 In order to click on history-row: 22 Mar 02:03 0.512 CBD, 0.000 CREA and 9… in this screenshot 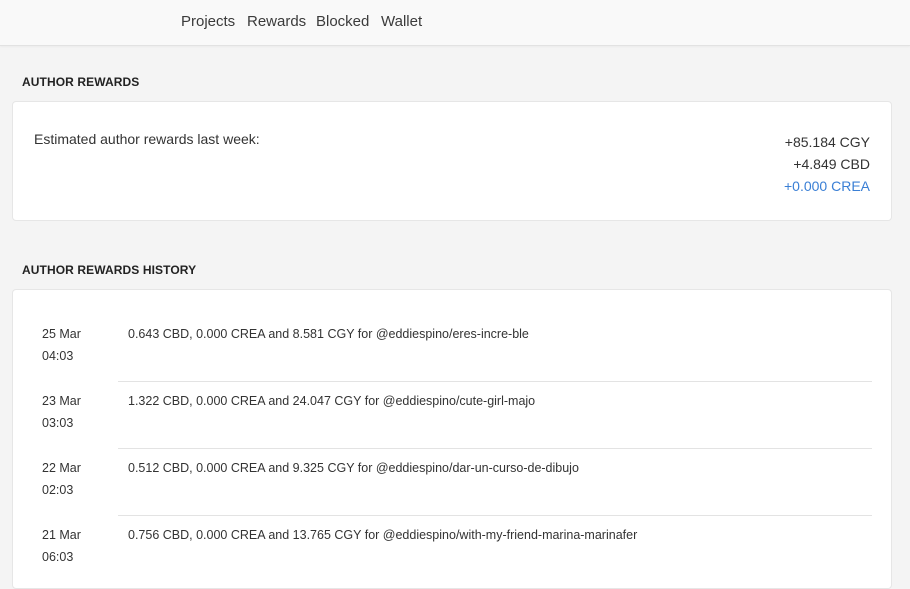, I will do `click(453, 482)`.